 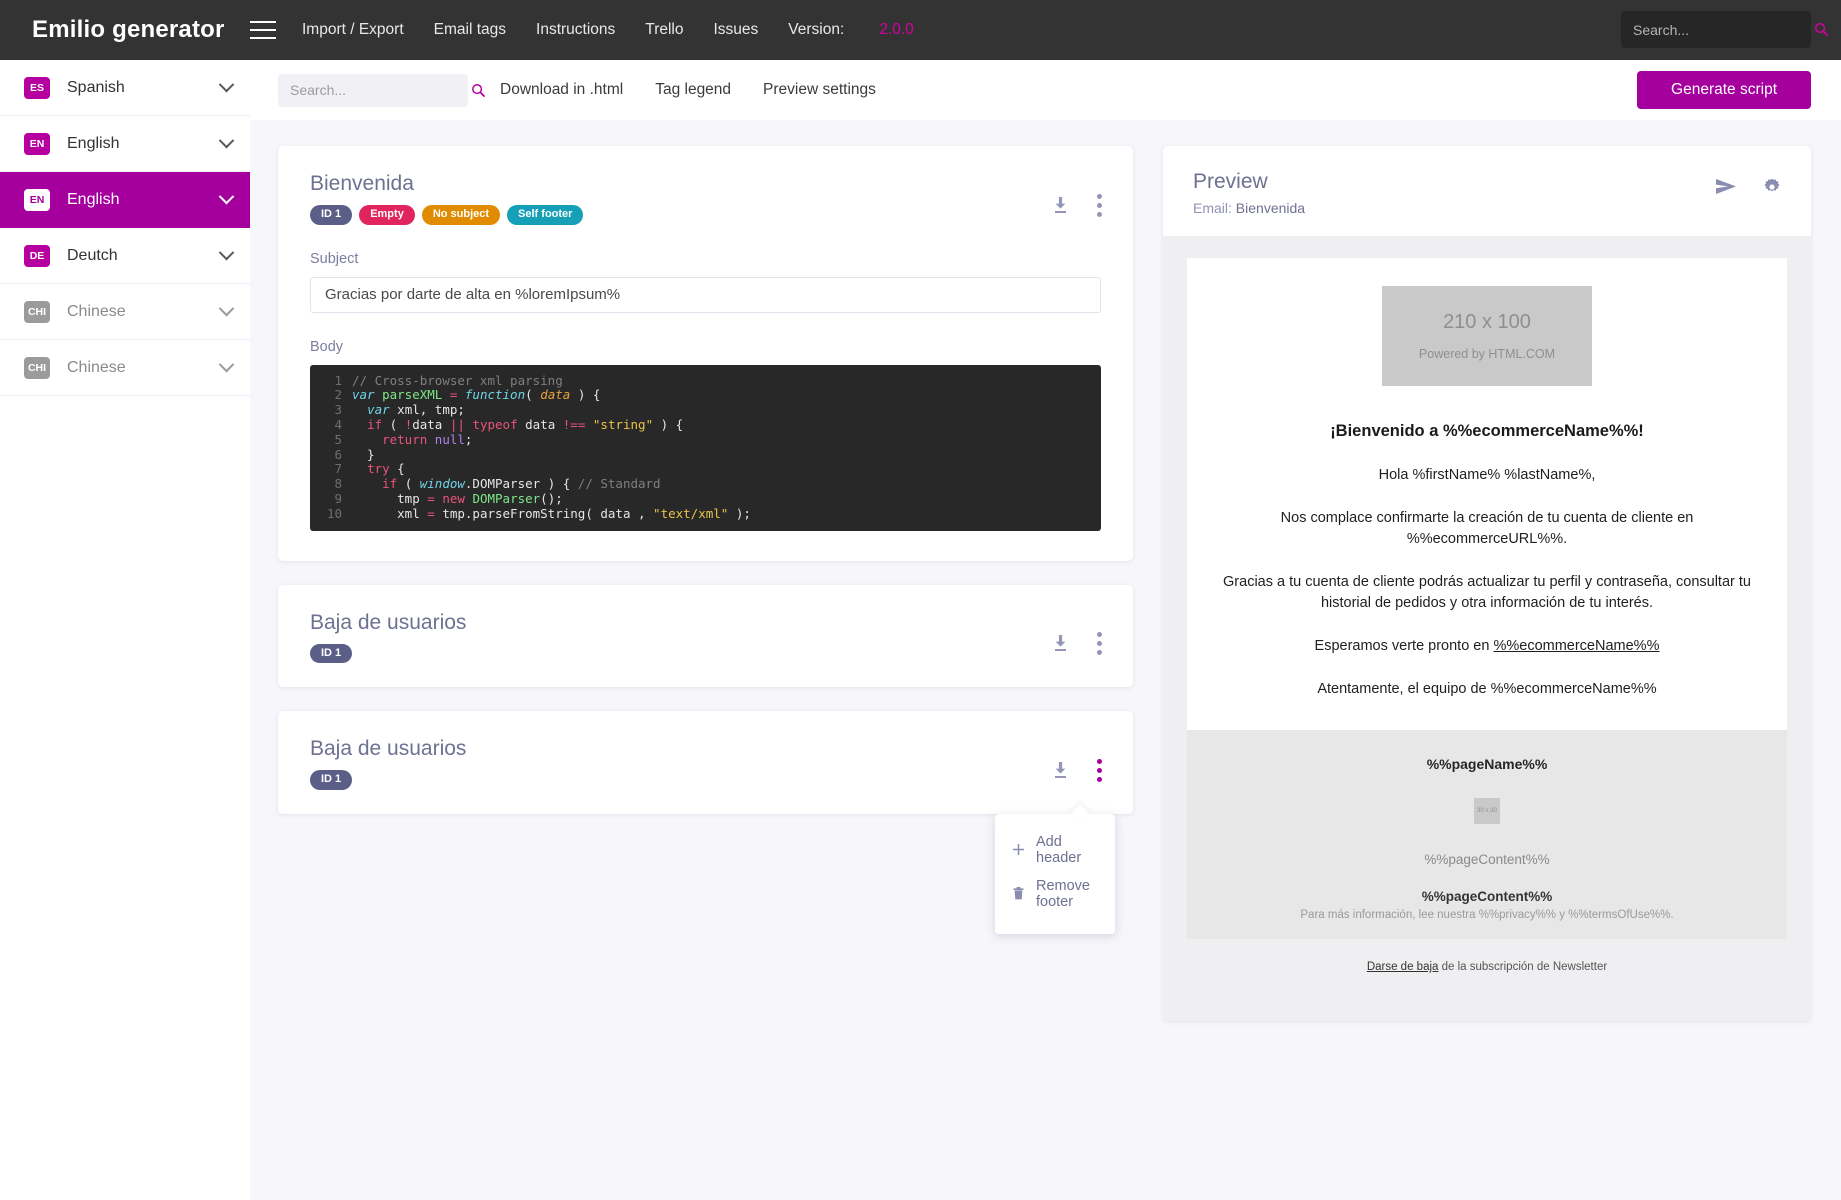 What do you see at coordinates (37, 199) in the screenshot?
I see `lang-code-badge: EN` at bounding box center [37, 199].